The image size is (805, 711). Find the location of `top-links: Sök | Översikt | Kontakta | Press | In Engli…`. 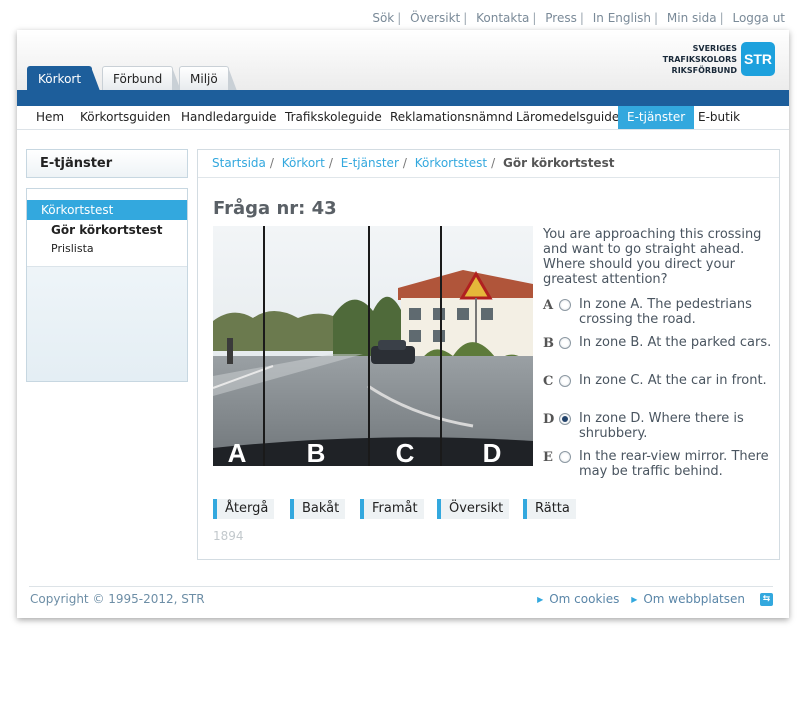

top-links: Sök | Översikt | Kontakta | Press | In Engli… is located at coordinates (578, 18).